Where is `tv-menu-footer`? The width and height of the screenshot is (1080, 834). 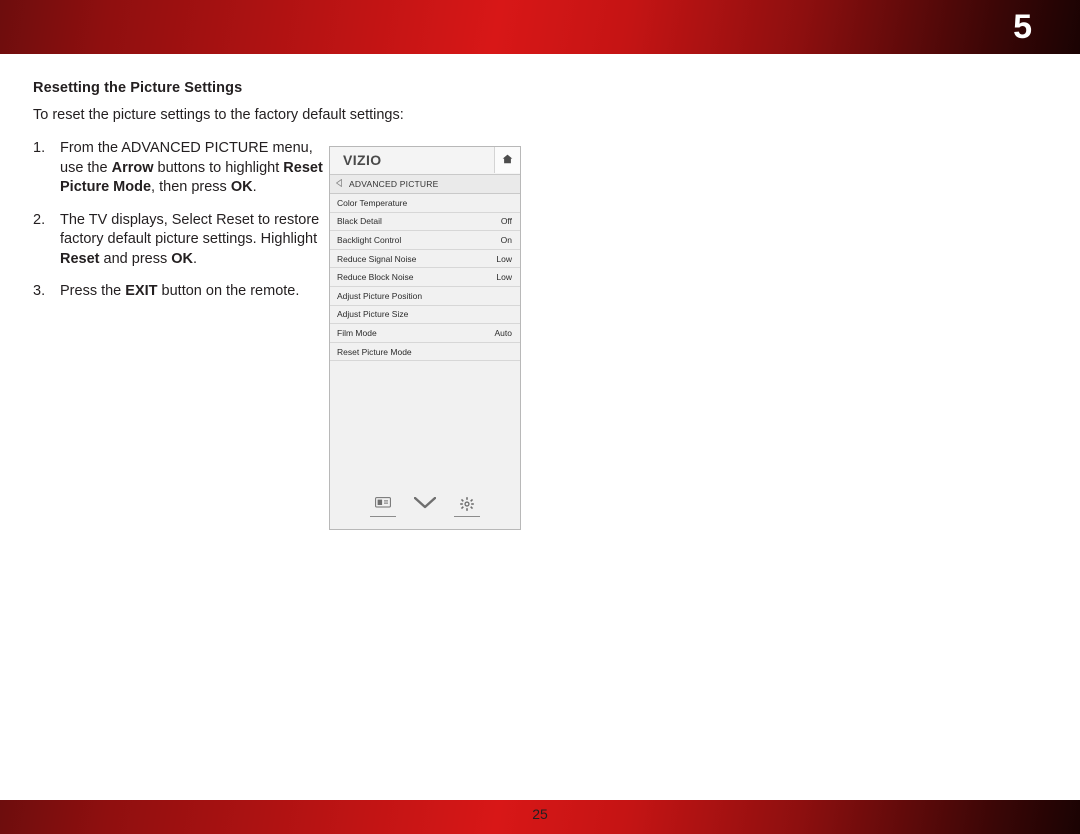
tv-menu-footer is located at coordinates (425, 508).